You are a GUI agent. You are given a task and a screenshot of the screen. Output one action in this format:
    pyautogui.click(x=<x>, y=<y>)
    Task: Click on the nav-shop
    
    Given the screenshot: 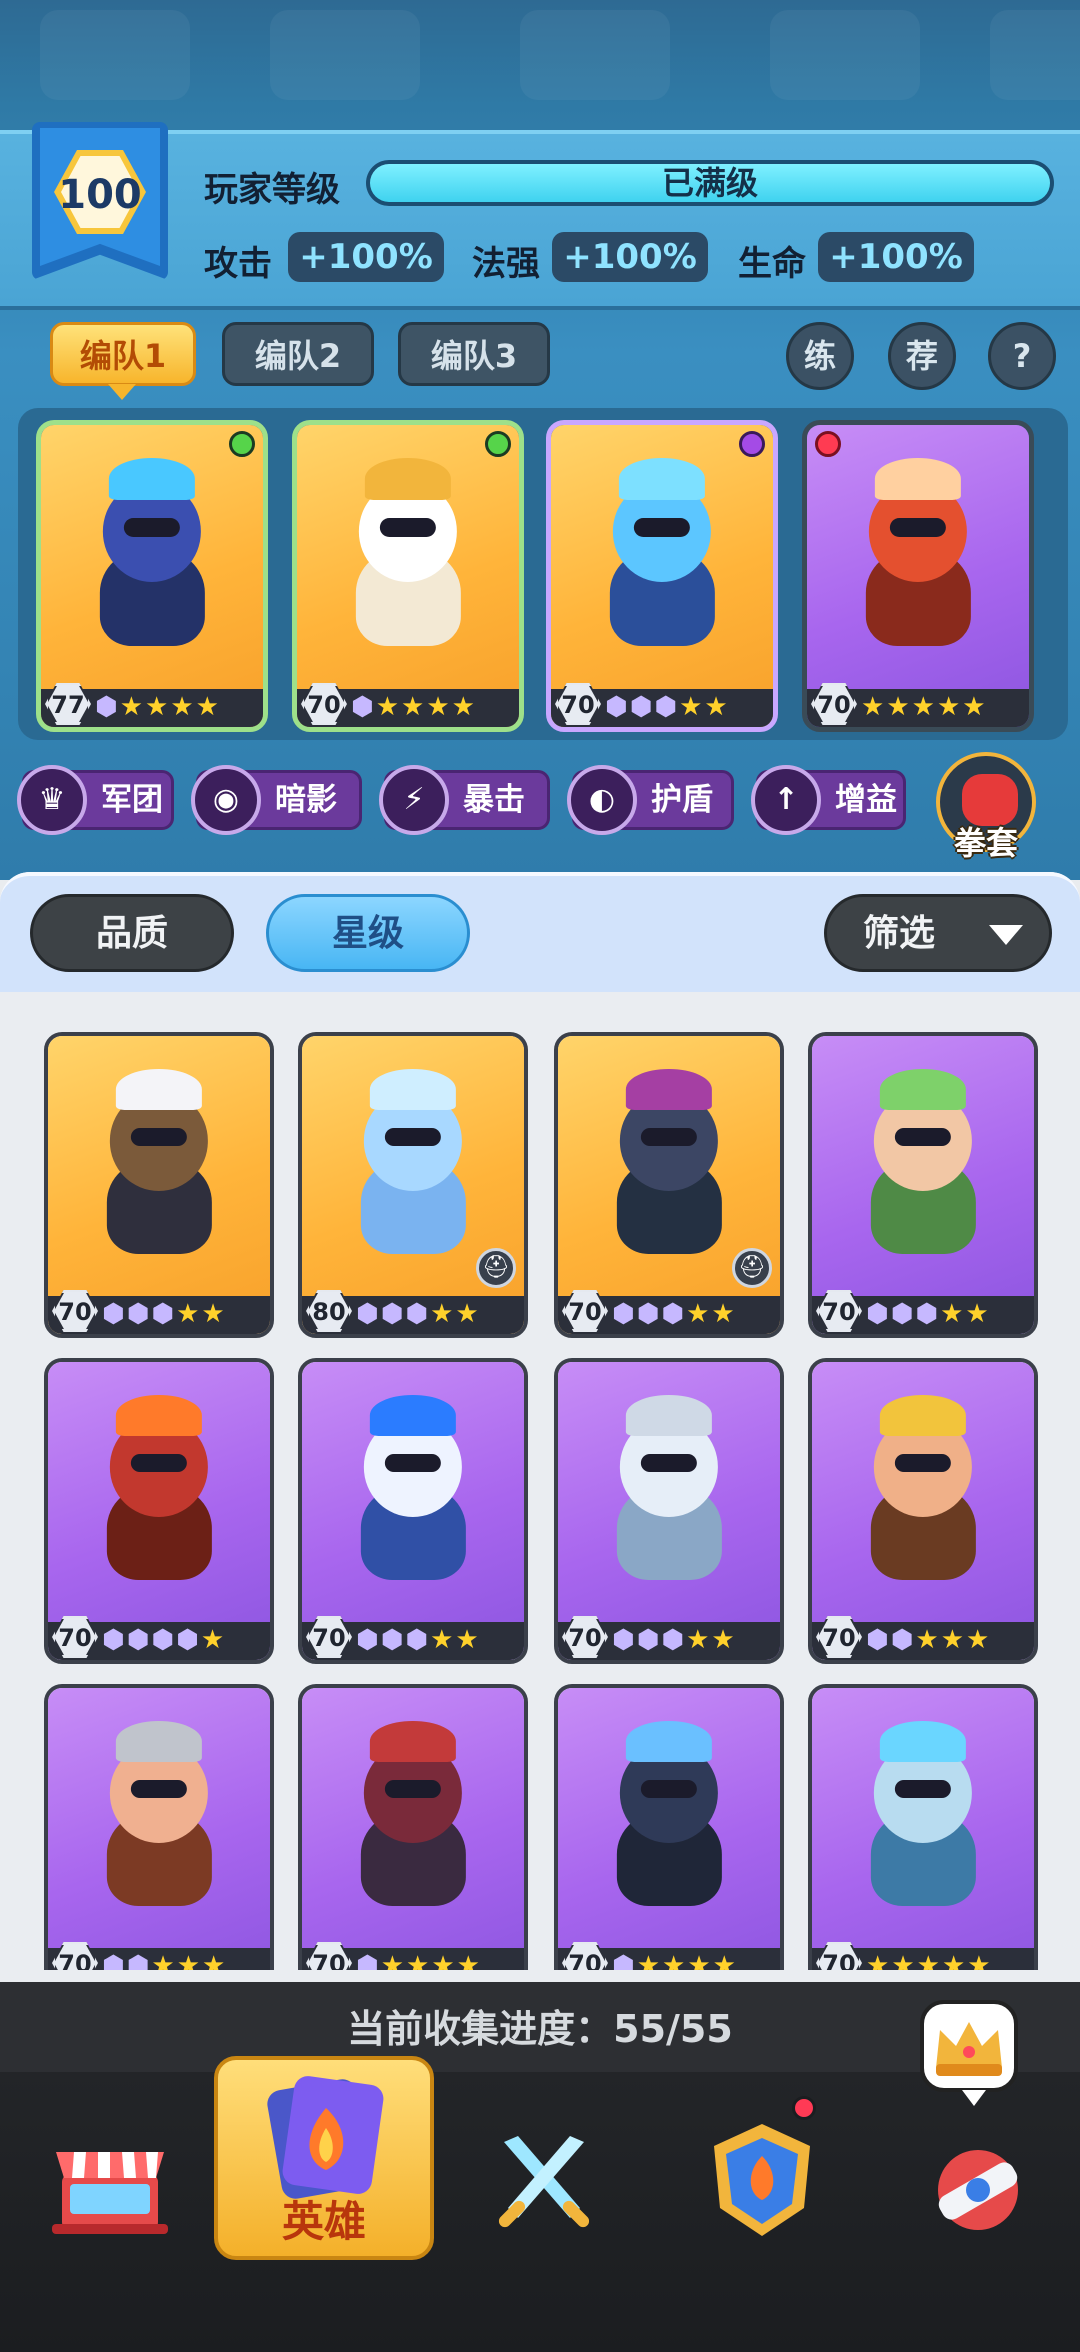 What is the action you would take?
    pyautogui.click(x=110, y=2182)
    